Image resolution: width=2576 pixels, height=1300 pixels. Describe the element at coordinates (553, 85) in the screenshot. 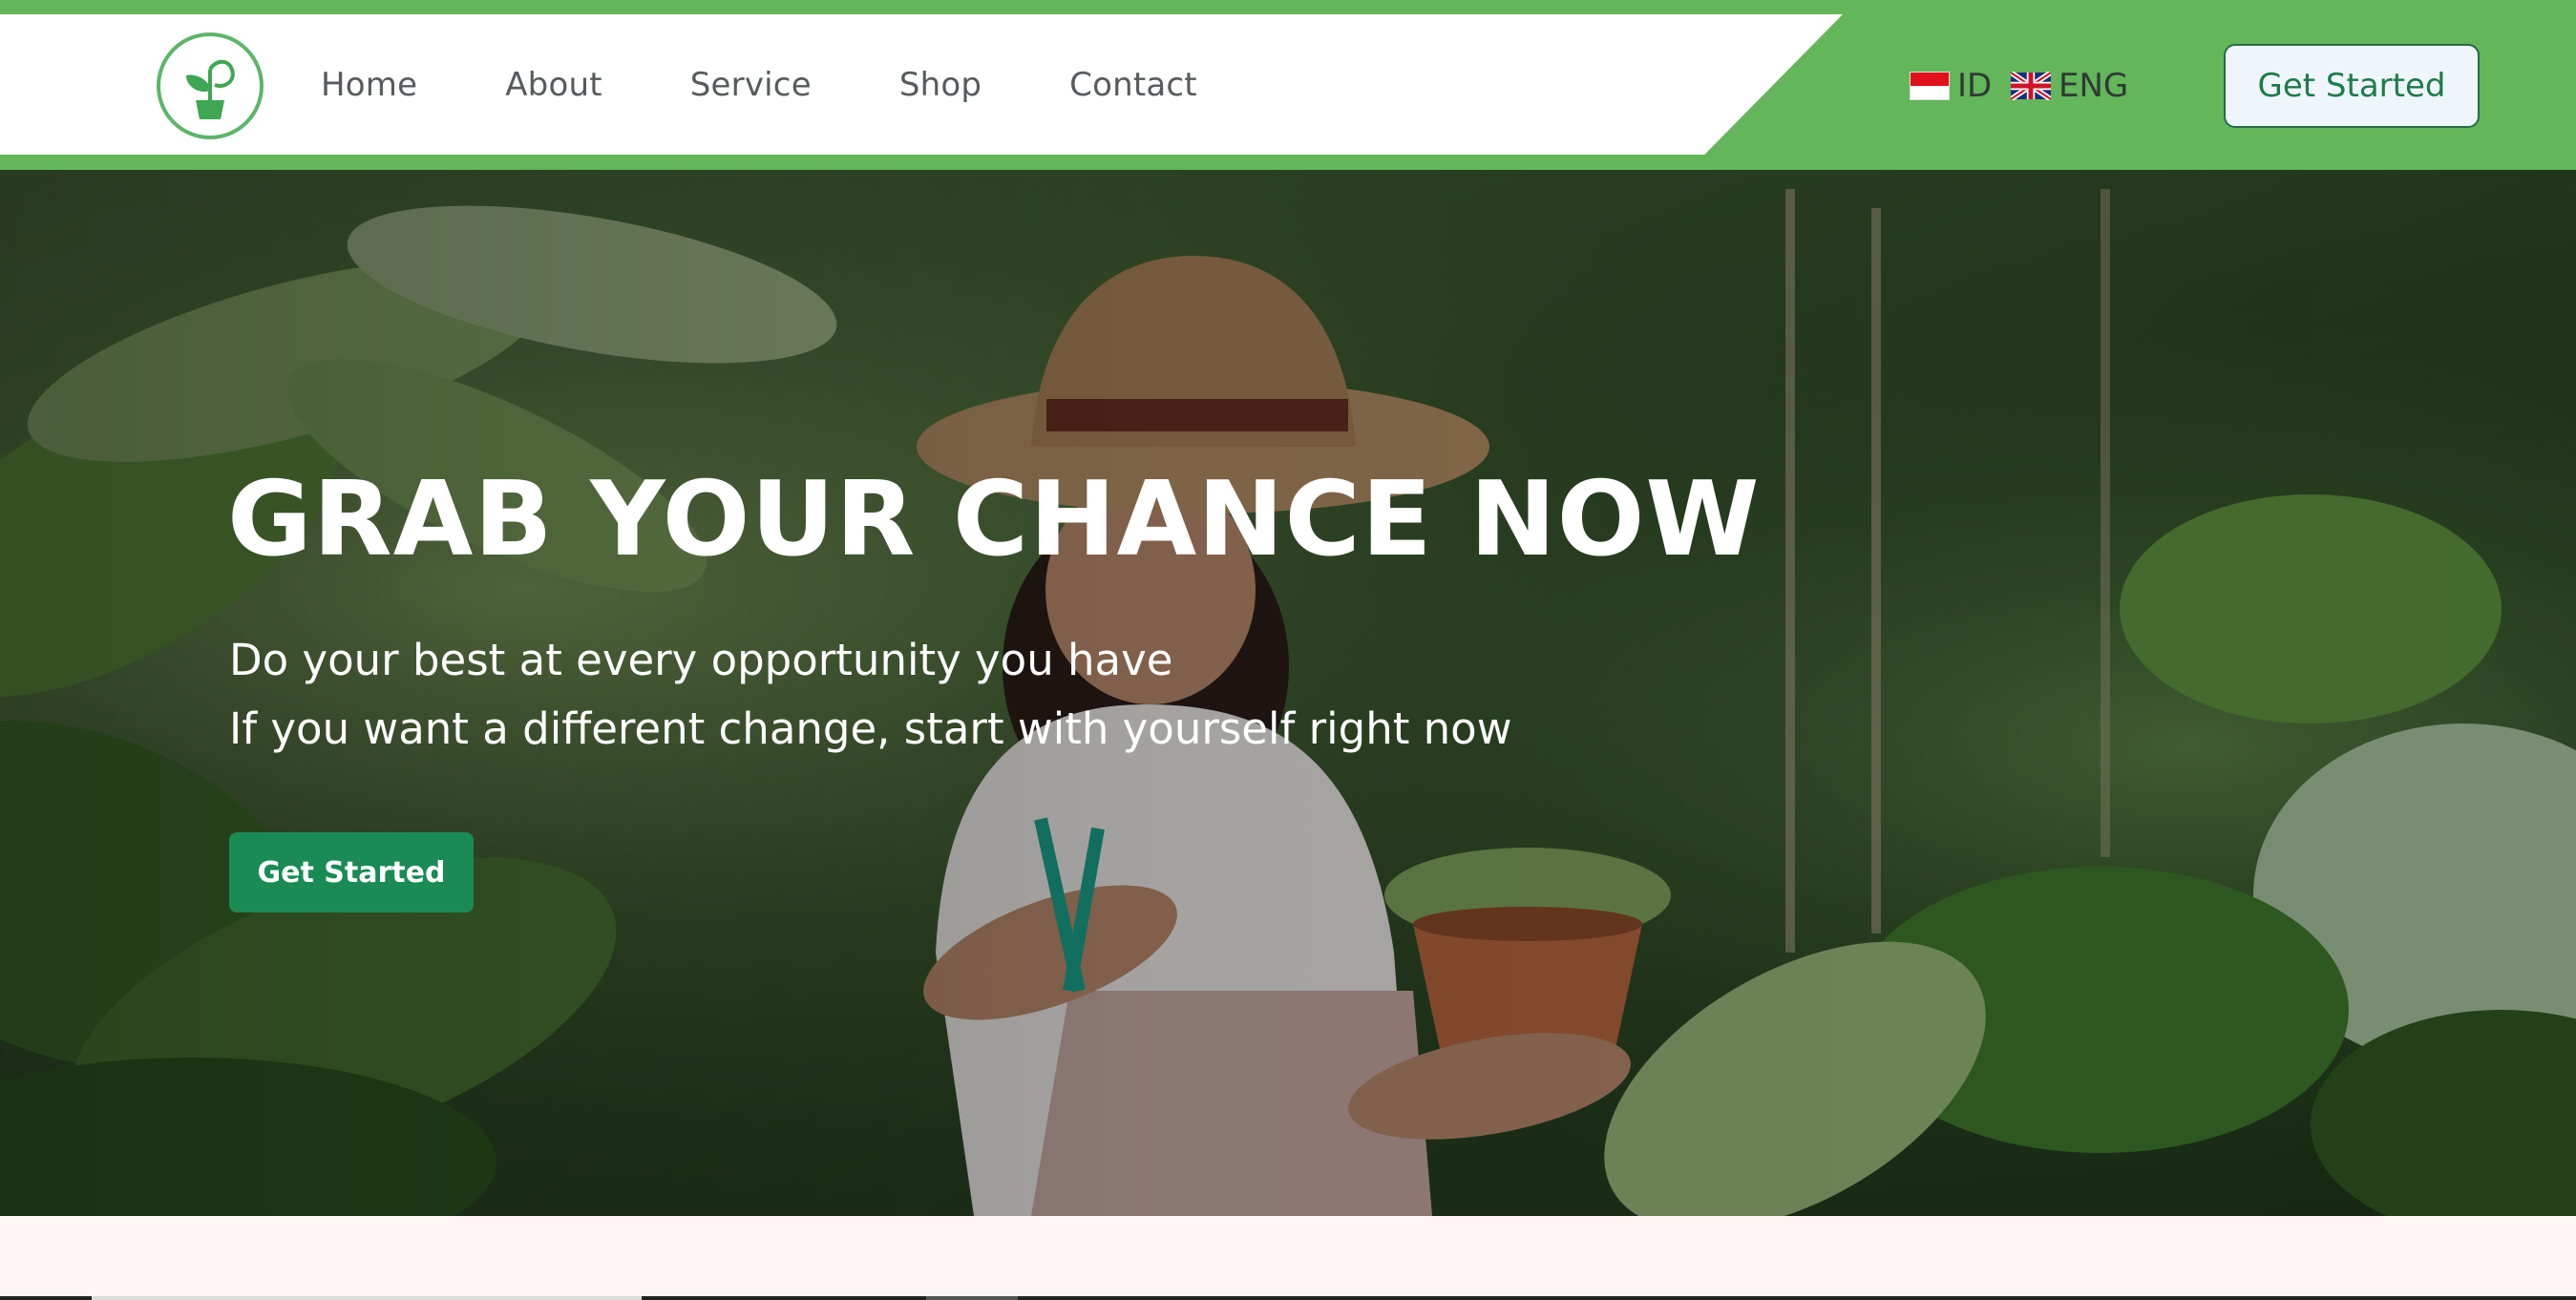

I see `nav-link-about: About` at that location.